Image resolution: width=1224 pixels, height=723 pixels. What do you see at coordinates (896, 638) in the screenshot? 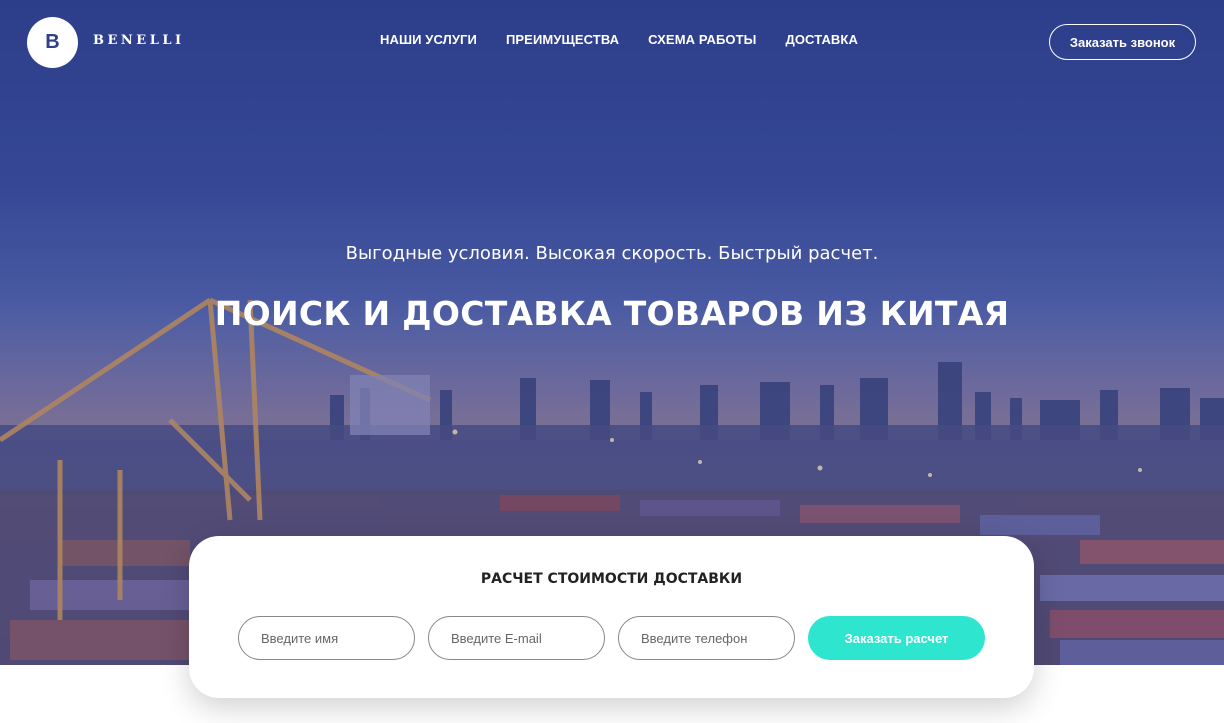
I see `order-calc-button: Заказать расчет` at bounding box center [896, 638].